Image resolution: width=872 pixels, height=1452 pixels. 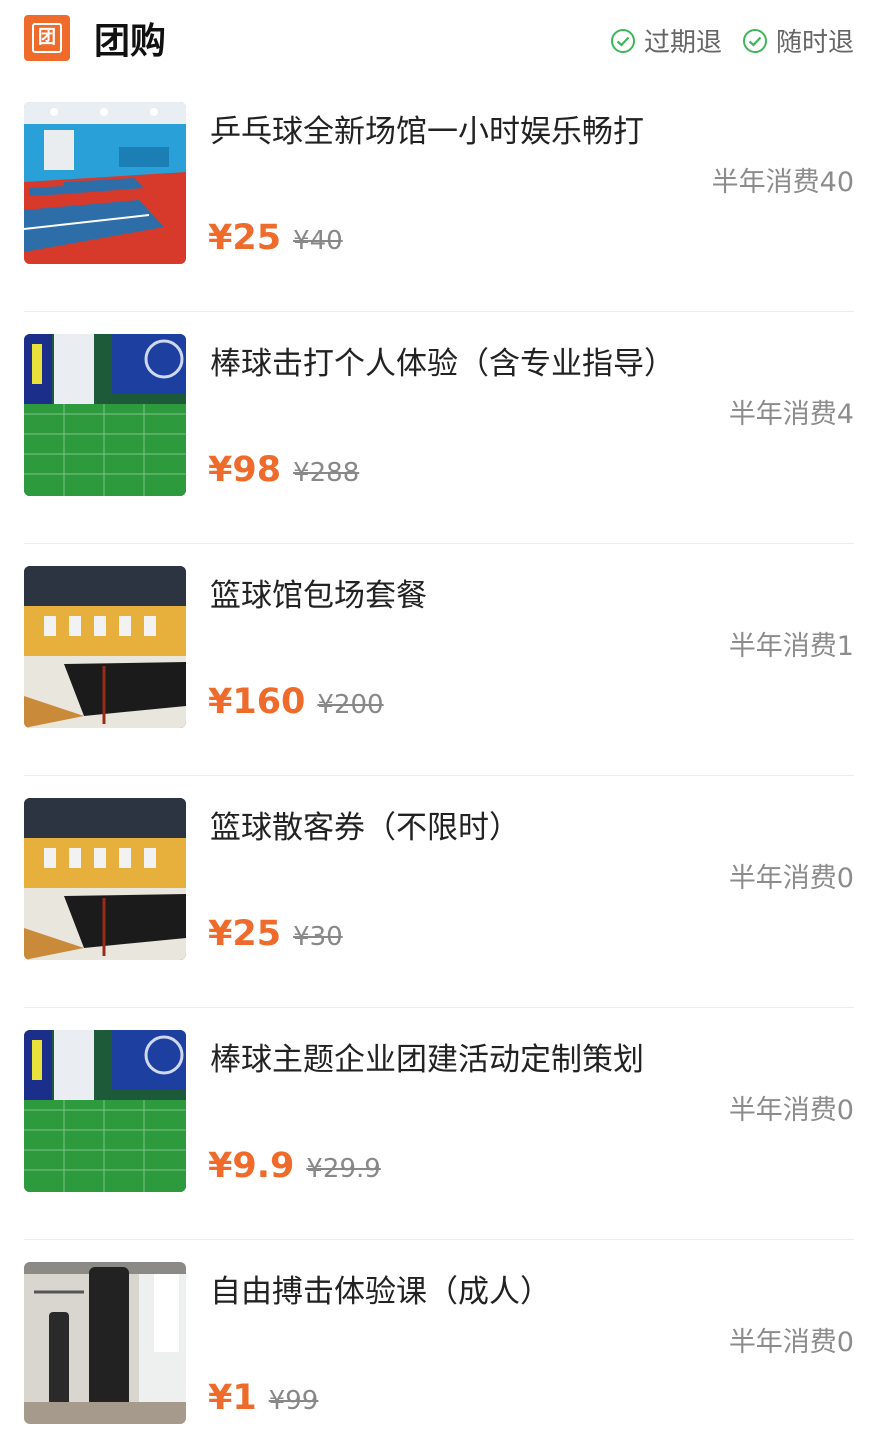 I want to click on boxing-gym-photo, so click(x=105, y=1343).